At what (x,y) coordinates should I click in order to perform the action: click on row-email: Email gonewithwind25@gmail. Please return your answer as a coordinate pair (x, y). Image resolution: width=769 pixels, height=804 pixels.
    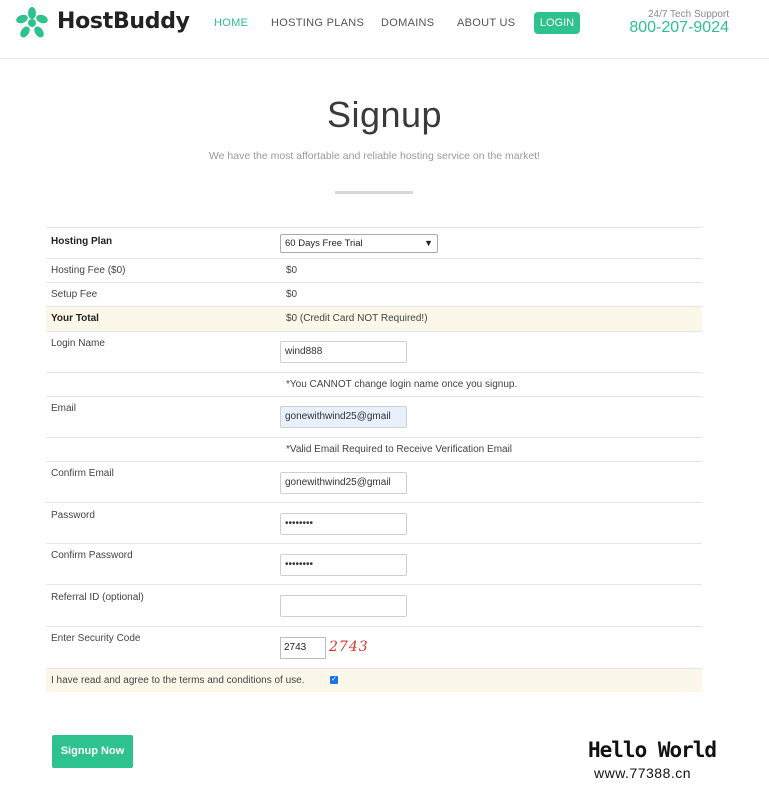
    Looking at the image, I should click on (374, 416).